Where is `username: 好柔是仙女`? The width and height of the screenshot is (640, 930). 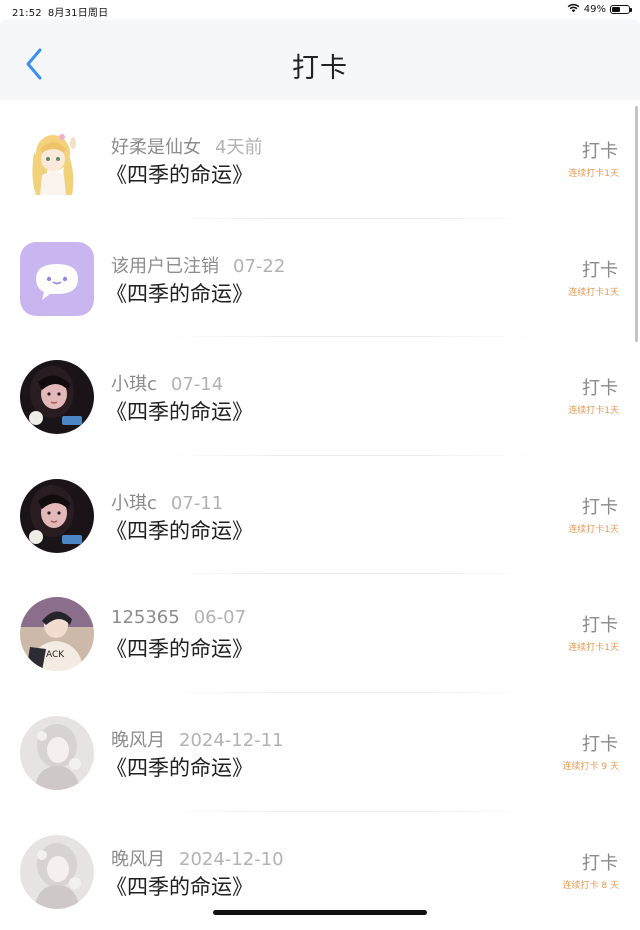 username: 好柔是仙女 is located at coordinates (156, 147).